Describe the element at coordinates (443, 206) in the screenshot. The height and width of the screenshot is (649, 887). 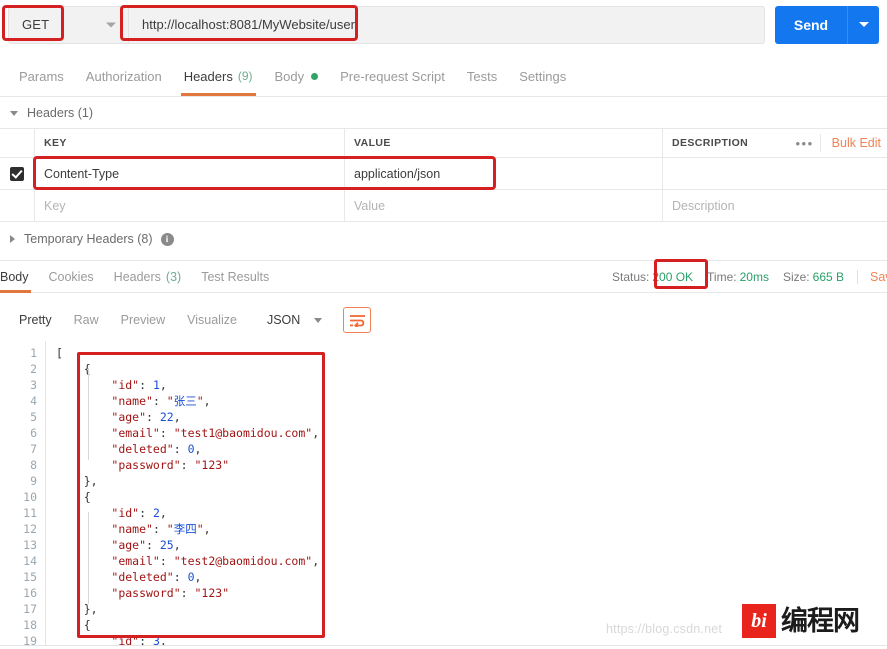
I see `table-row-empty: Key Value Description` at that location.